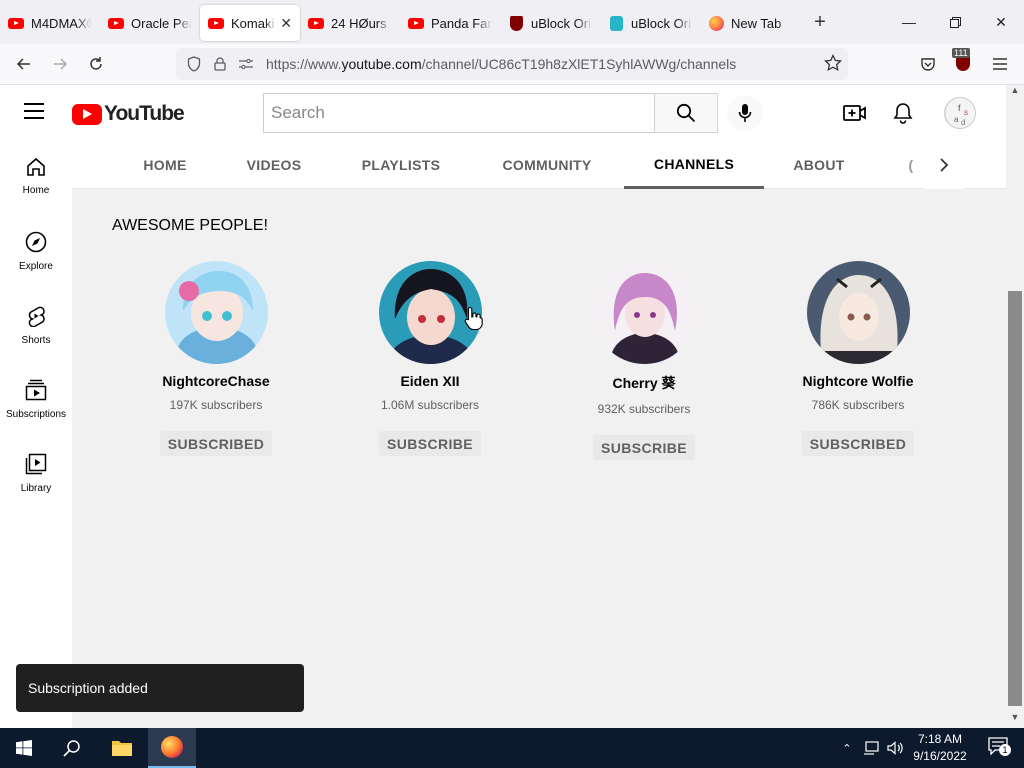  What do you see at coordinates (24, 748) in the screenshot?
I see `start-button` at bounding box center [24, 748].